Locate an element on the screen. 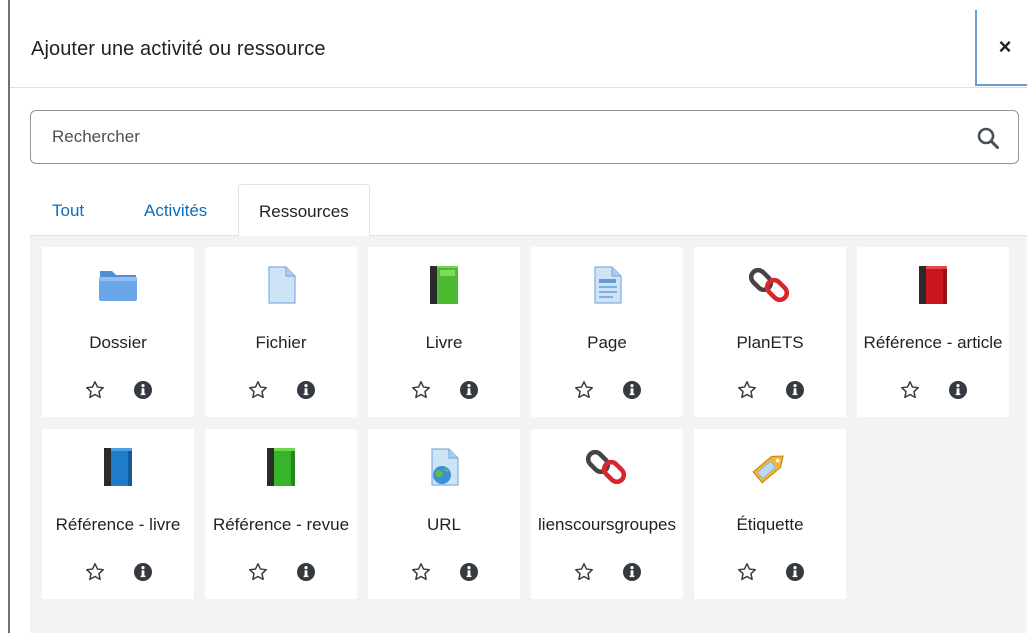  resource-card-reference-livre: Référence - livre is located at coordinates (118, 514).